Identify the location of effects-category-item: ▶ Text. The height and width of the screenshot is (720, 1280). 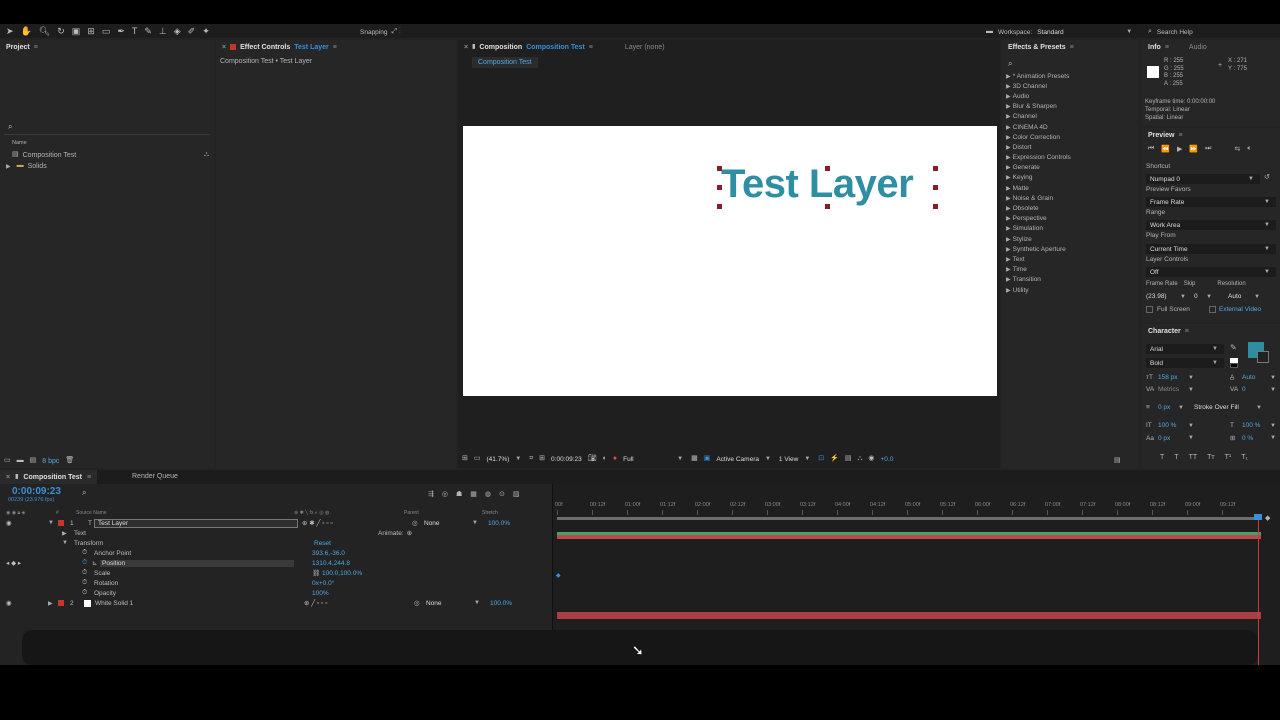
(1071, 259).